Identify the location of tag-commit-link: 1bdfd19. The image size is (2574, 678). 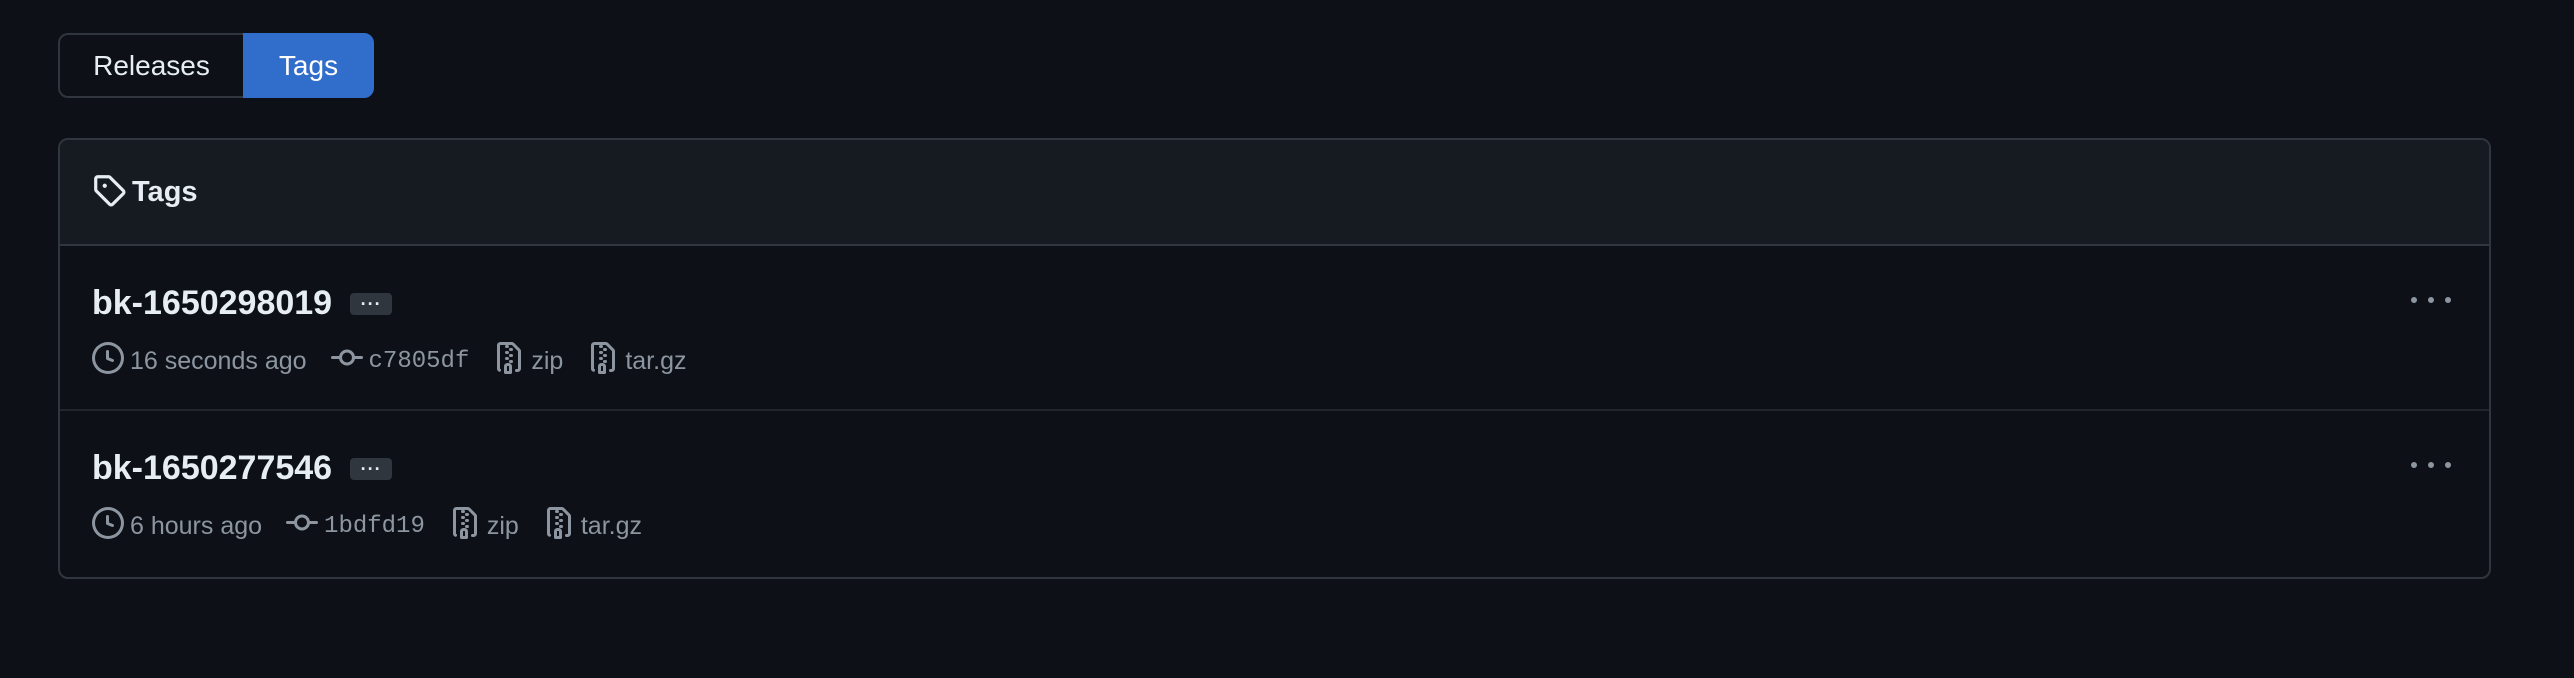
(355, 526).